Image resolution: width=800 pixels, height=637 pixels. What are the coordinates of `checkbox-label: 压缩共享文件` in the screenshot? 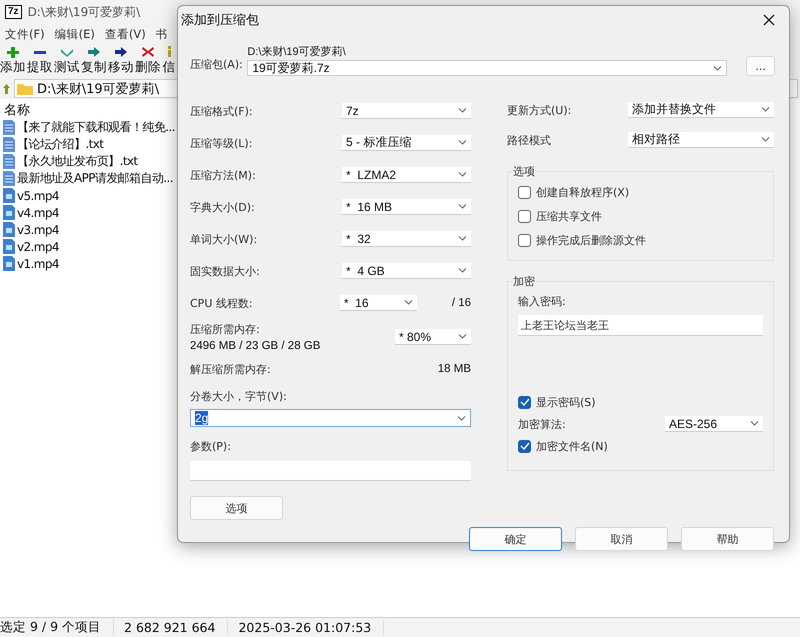 It's located at (569, 216).